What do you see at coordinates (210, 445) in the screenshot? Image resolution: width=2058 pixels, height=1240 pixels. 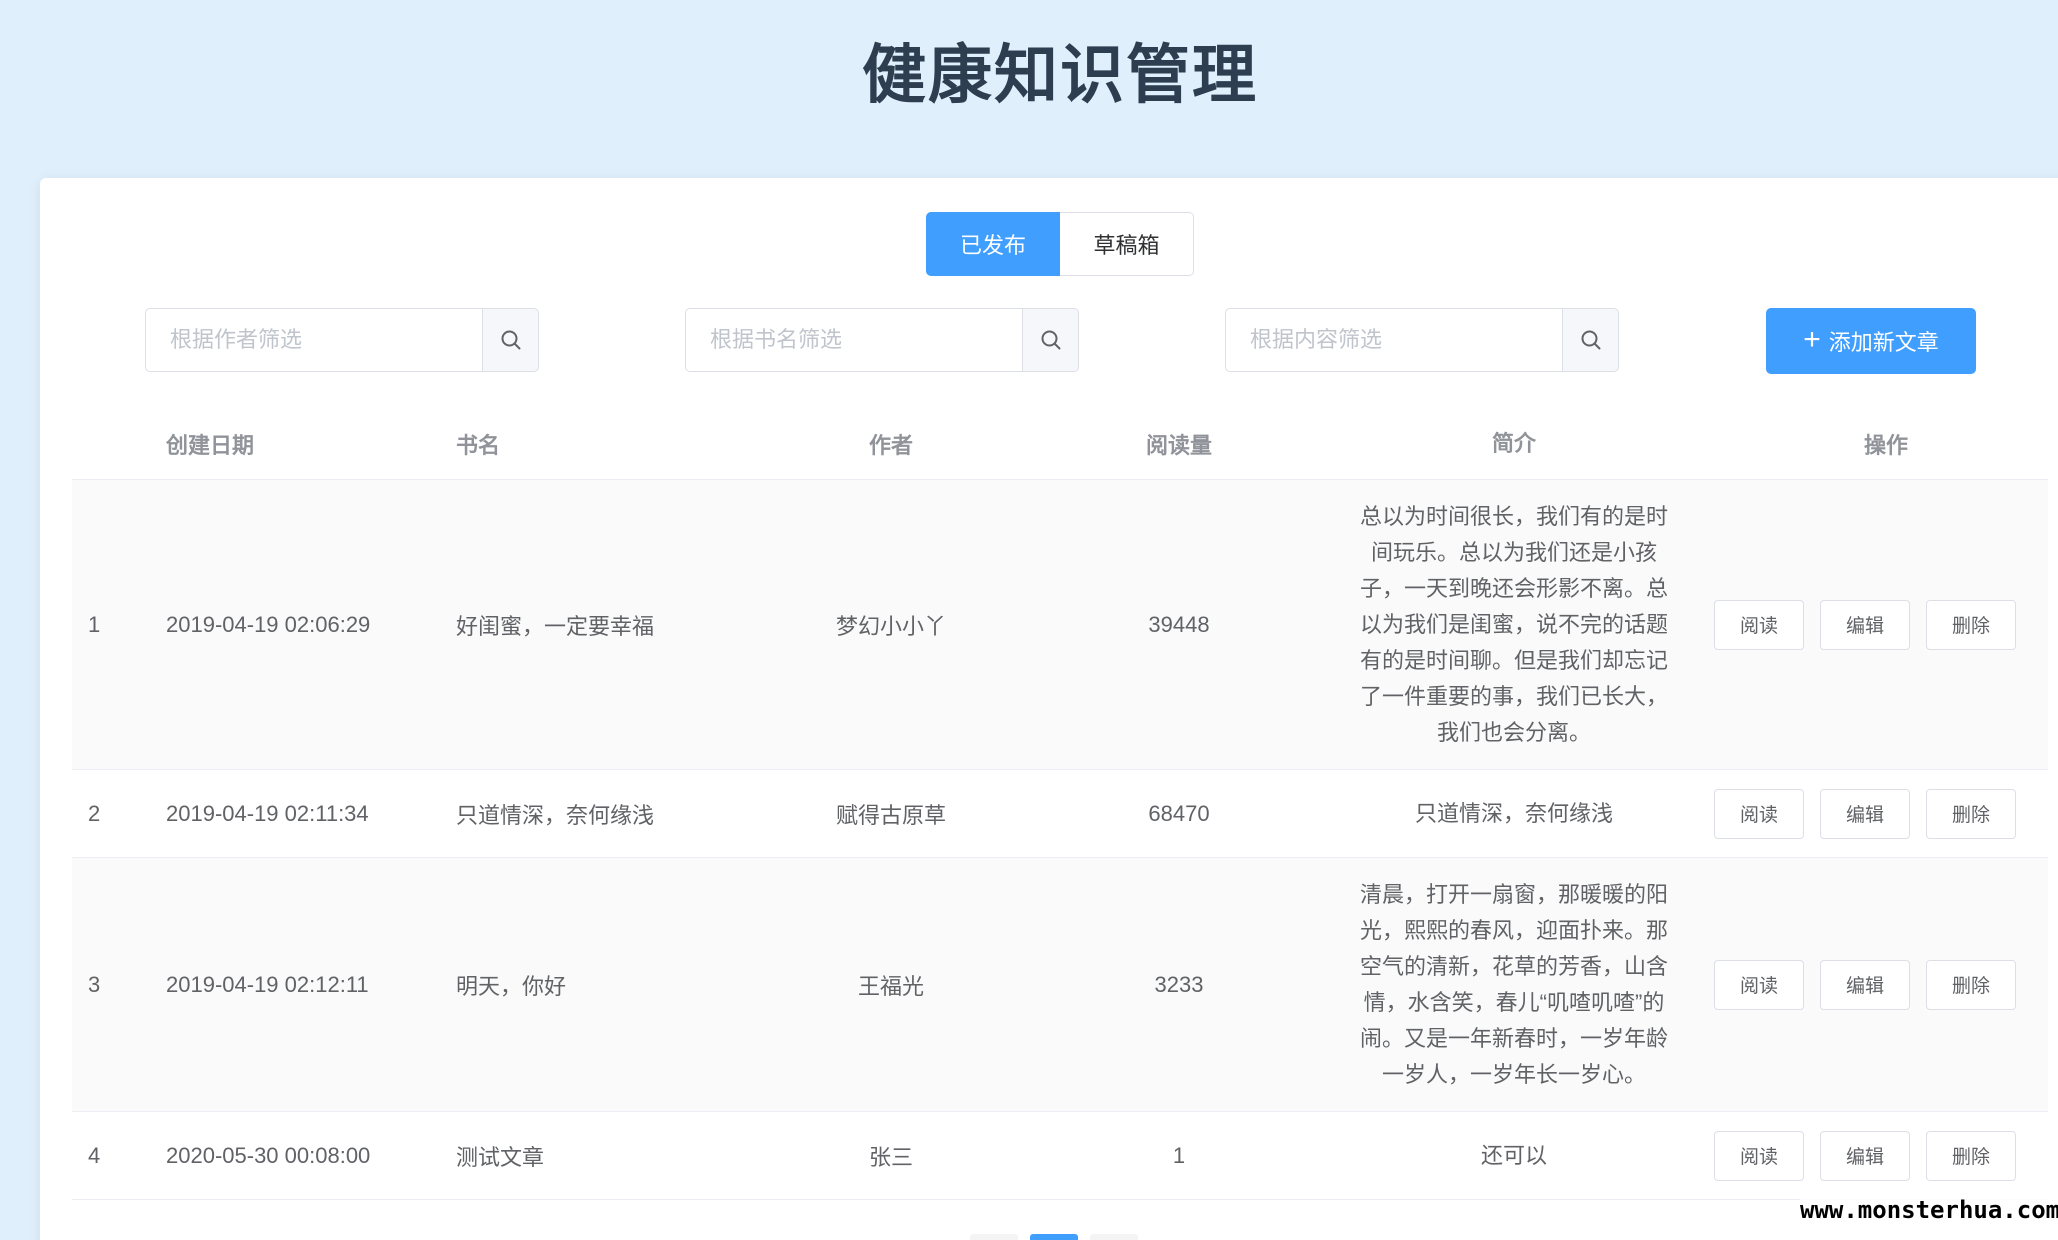 I see `header-date: 创建日期` at bounding box center [210, 445].